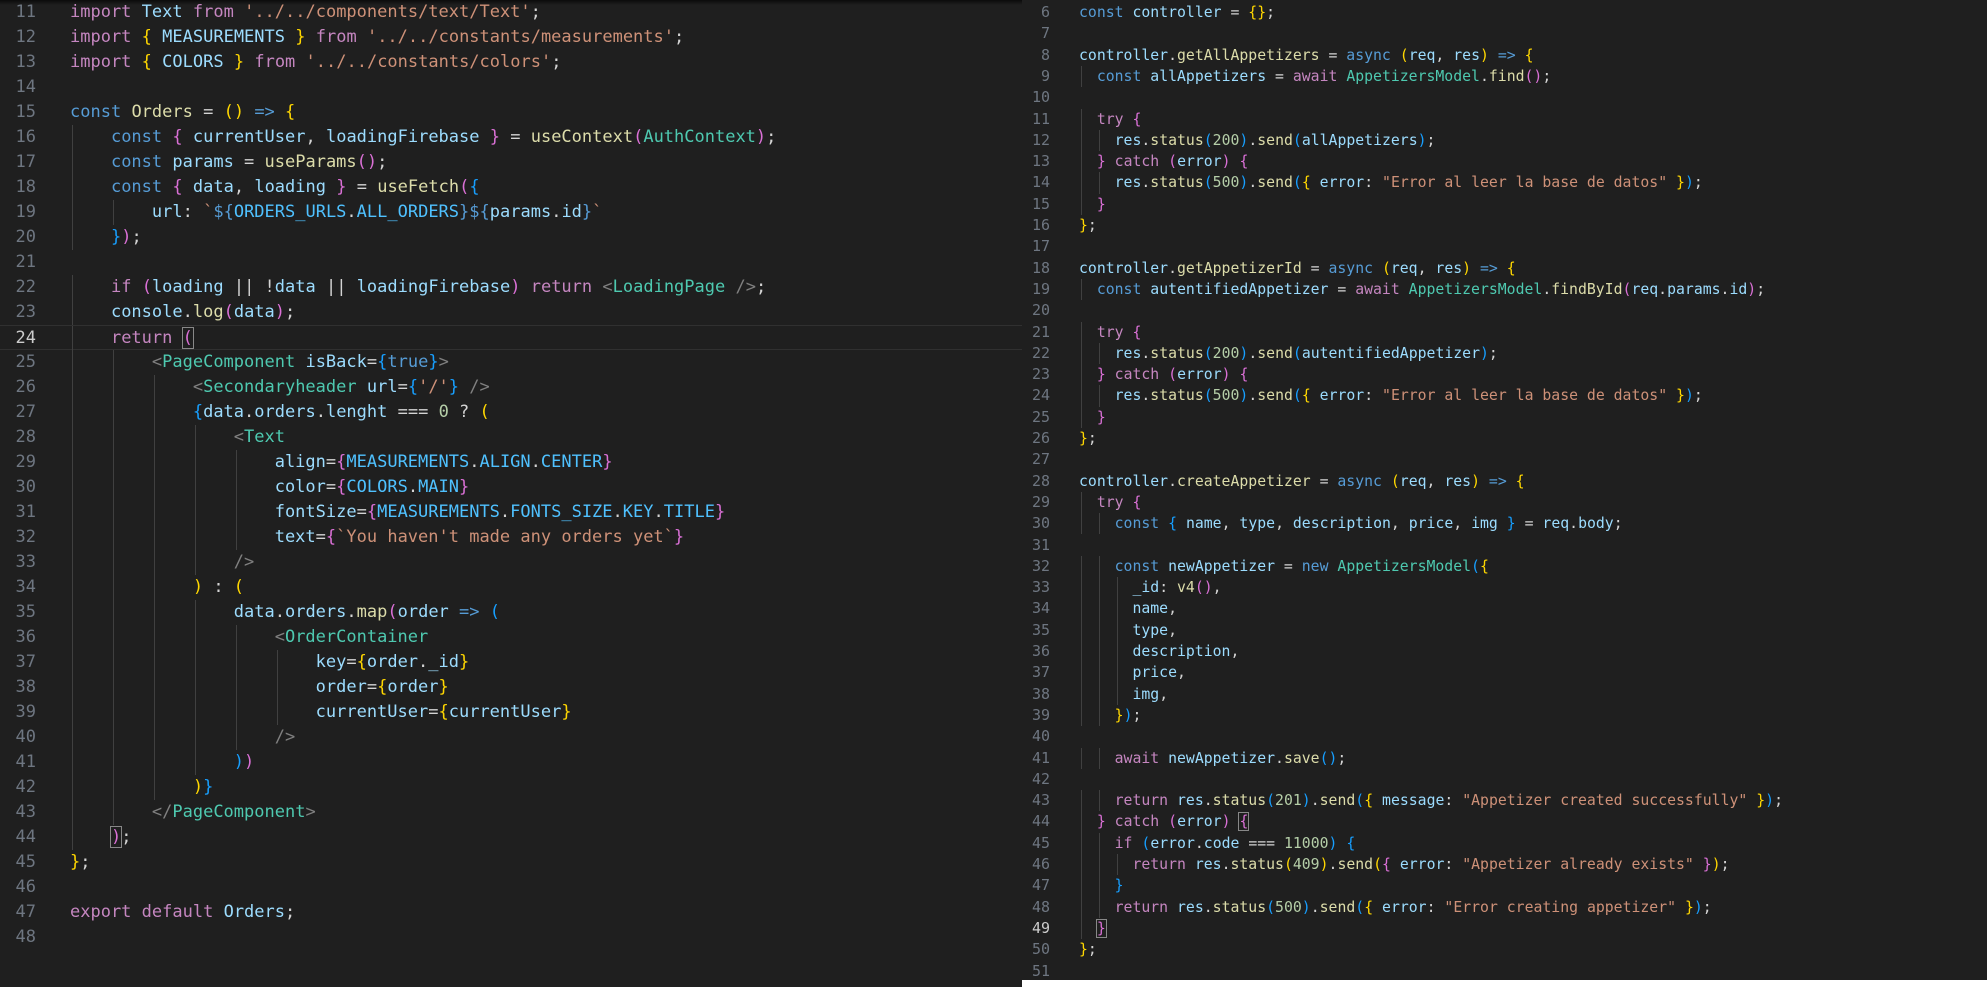 The width and height of the screenshot is (1987, 987). What do you see at coordinates (1504, 758) in the screenshot?
I see `code-line-41: 41 await newAppetizer.save();` at bounding box center [1504, 758].